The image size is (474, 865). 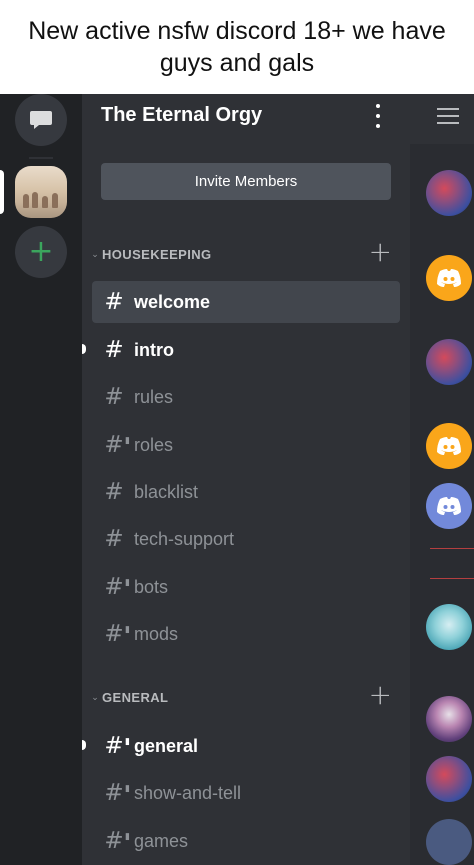 I want to click on hamburger-icon, so click(x=448, y=116).